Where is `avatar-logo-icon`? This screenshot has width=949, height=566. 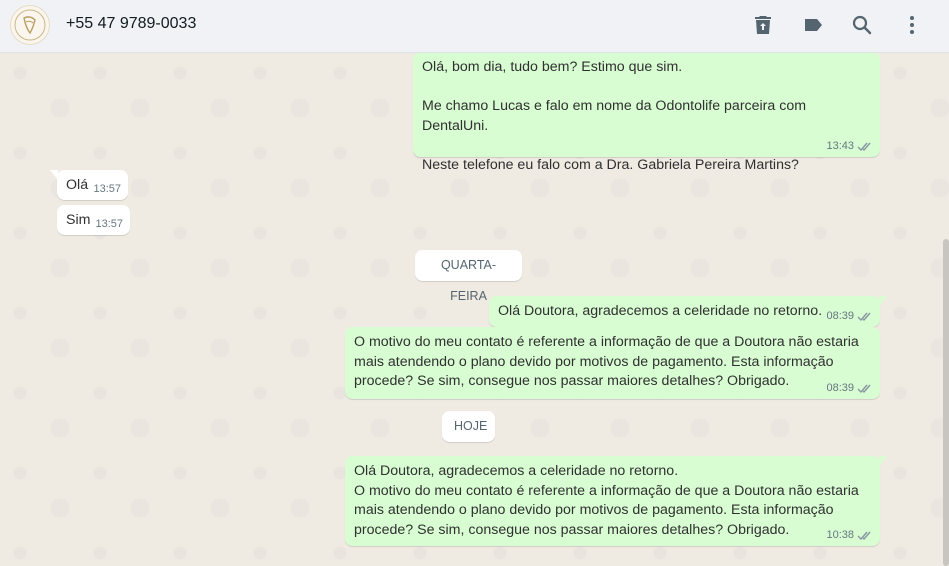 avatar-logo-icon is located at coordinates (30, 25).